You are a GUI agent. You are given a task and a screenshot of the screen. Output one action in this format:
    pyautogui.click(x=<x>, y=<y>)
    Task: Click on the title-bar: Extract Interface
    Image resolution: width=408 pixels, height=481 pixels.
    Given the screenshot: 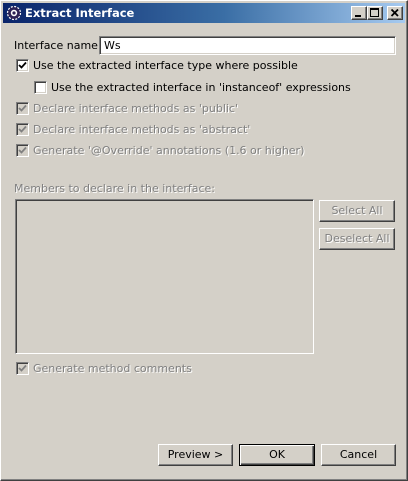 What is the action you would take?
    pyautogui.click(x=204, y=13)
    